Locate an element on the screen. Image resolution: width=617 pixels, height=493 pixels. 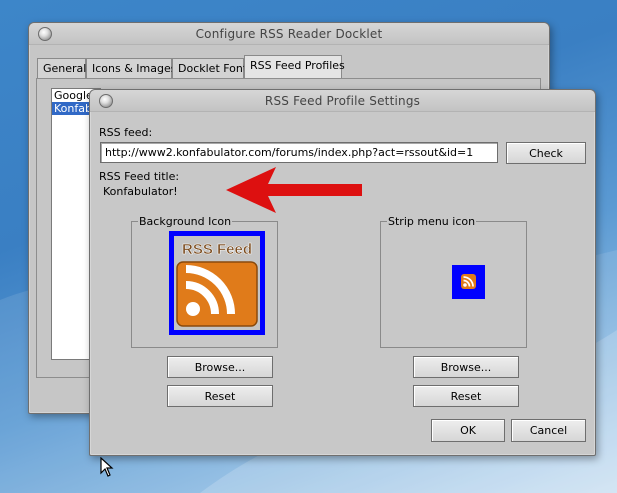
strip-reset-button: Reset is located at coordinates (466, 396).